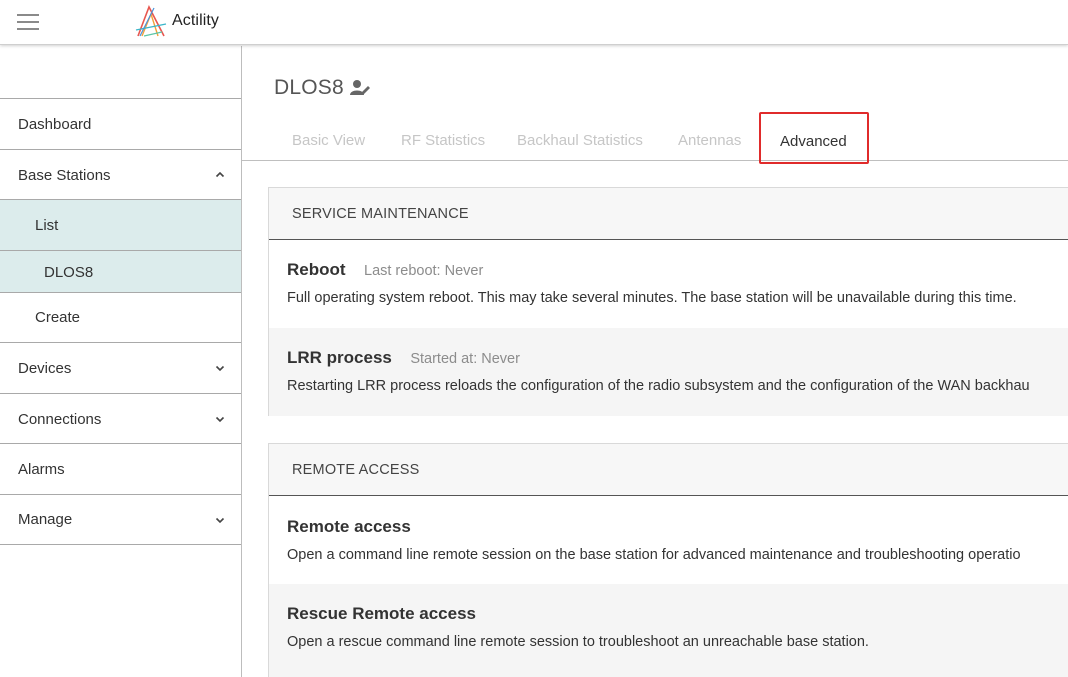 This screenshot has height=677, width=1068. What do you see at coordinates (709, 140) in the screenshot?
I see `tab-antennas: Antennas` at bounding box center [709, 140].